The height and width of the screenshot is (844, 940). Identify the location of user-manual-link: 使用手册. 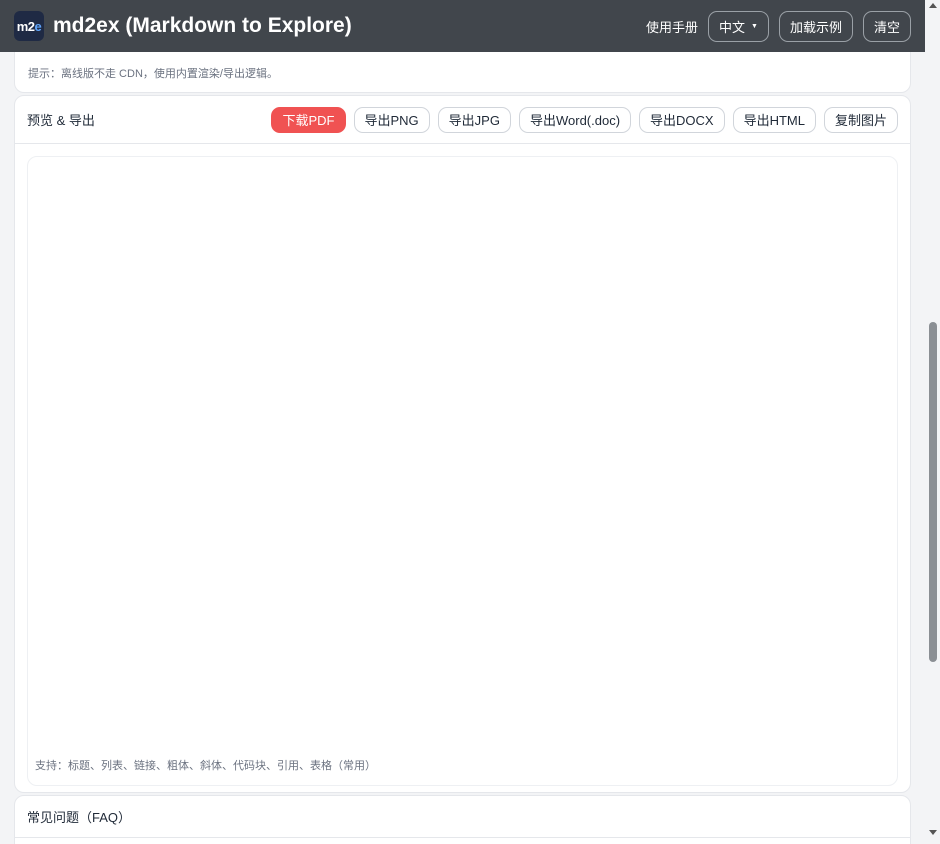
(672, 26).